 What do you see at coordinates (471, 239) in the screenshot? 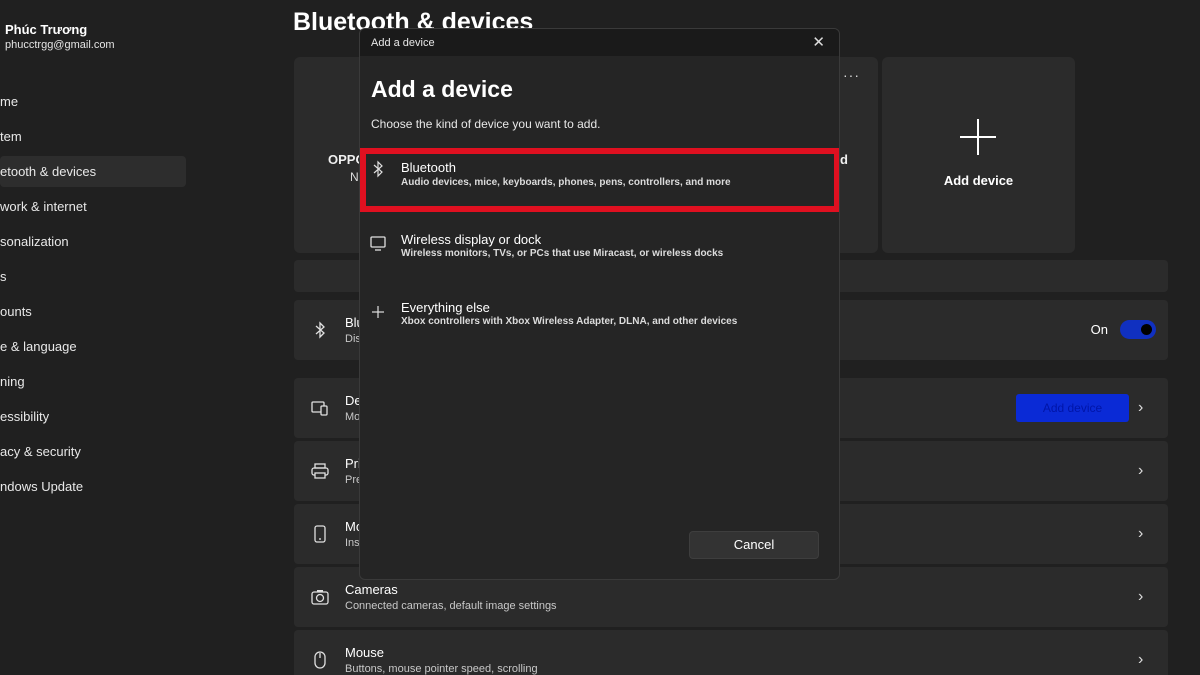
I see `option-title: Wireless display or dock` at bounding box center [471, 239].